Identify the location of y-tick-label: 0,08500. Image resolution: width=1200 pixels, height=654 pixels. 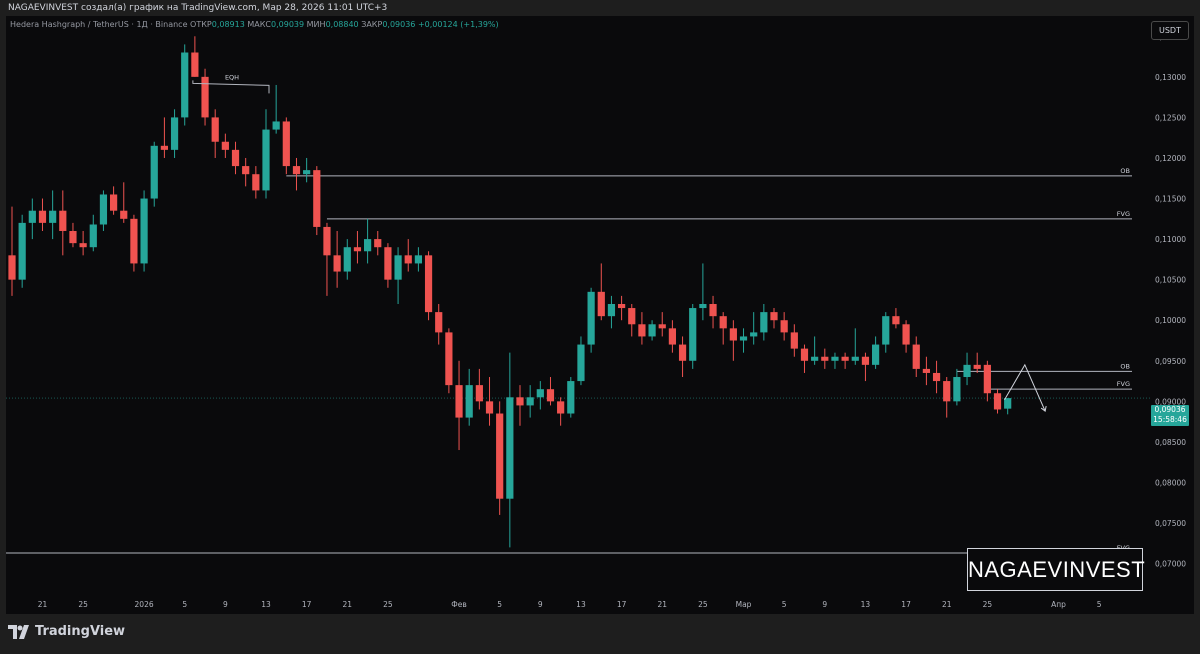
(1170, 442).